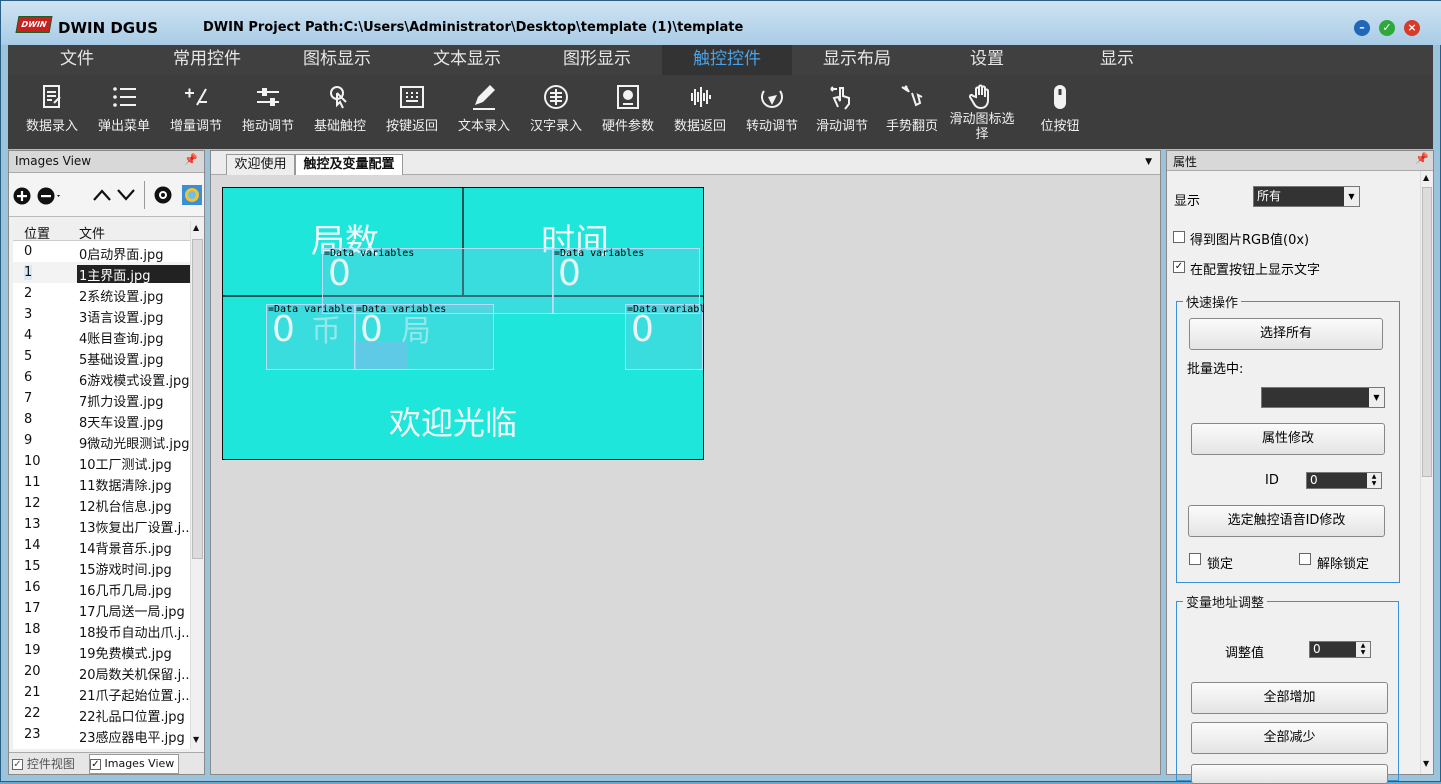  I want to click on voice-id-button: 选定触控语音ID修改, so click(1286, 521).